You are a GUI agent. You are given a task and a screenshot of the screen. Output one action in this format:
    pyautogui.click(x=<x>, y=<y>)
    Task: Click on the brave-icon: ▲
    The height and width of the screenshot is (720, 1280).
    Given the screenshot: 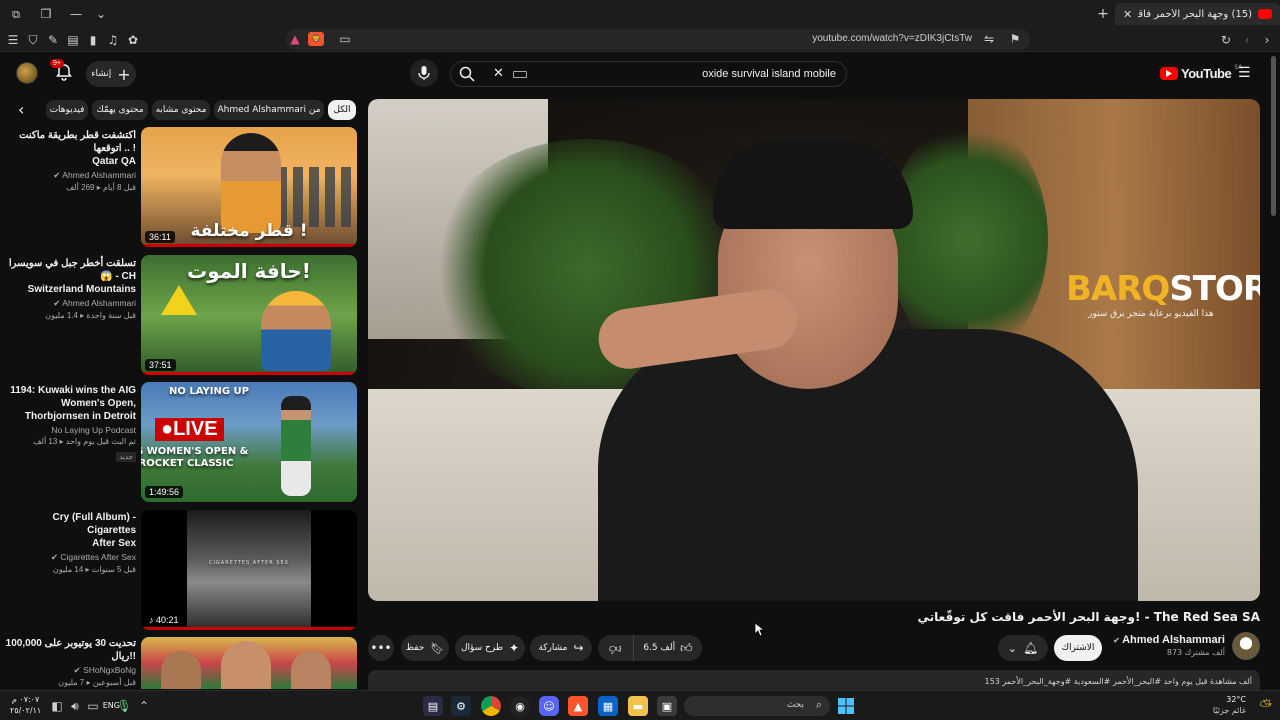 What is the action you would take?
    pyautogui.click(x=578, y=706)
    